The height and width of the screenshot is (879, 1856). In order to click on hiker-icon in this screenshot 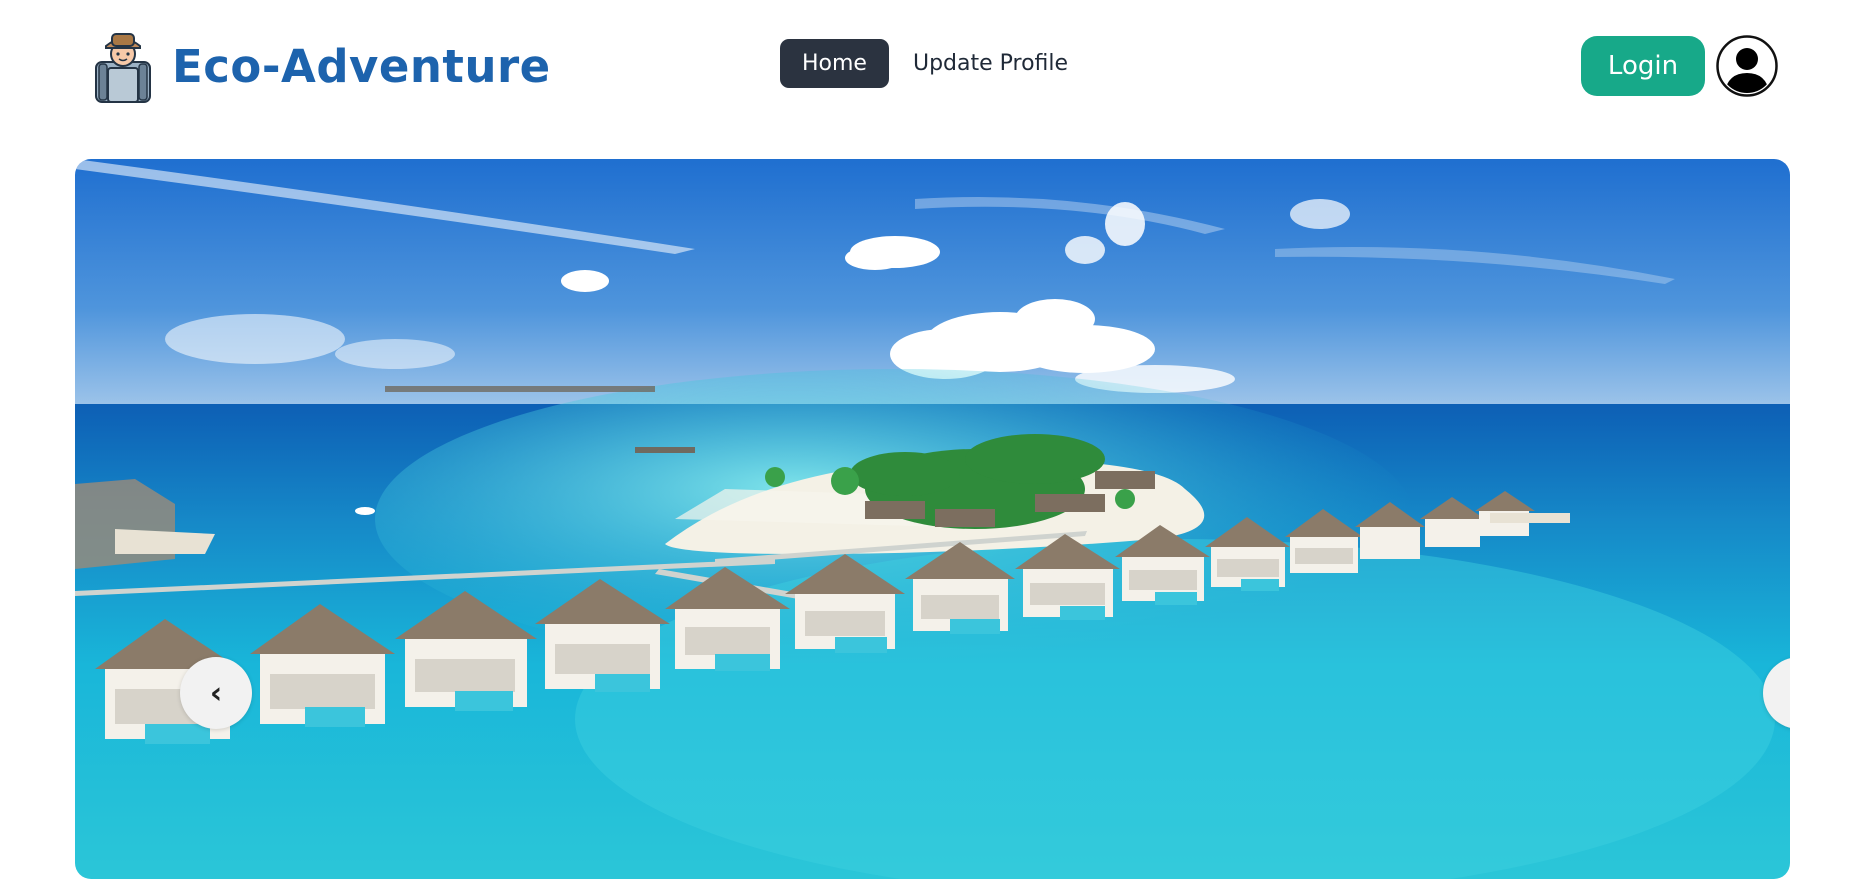, I will do `click(123, 68)`.